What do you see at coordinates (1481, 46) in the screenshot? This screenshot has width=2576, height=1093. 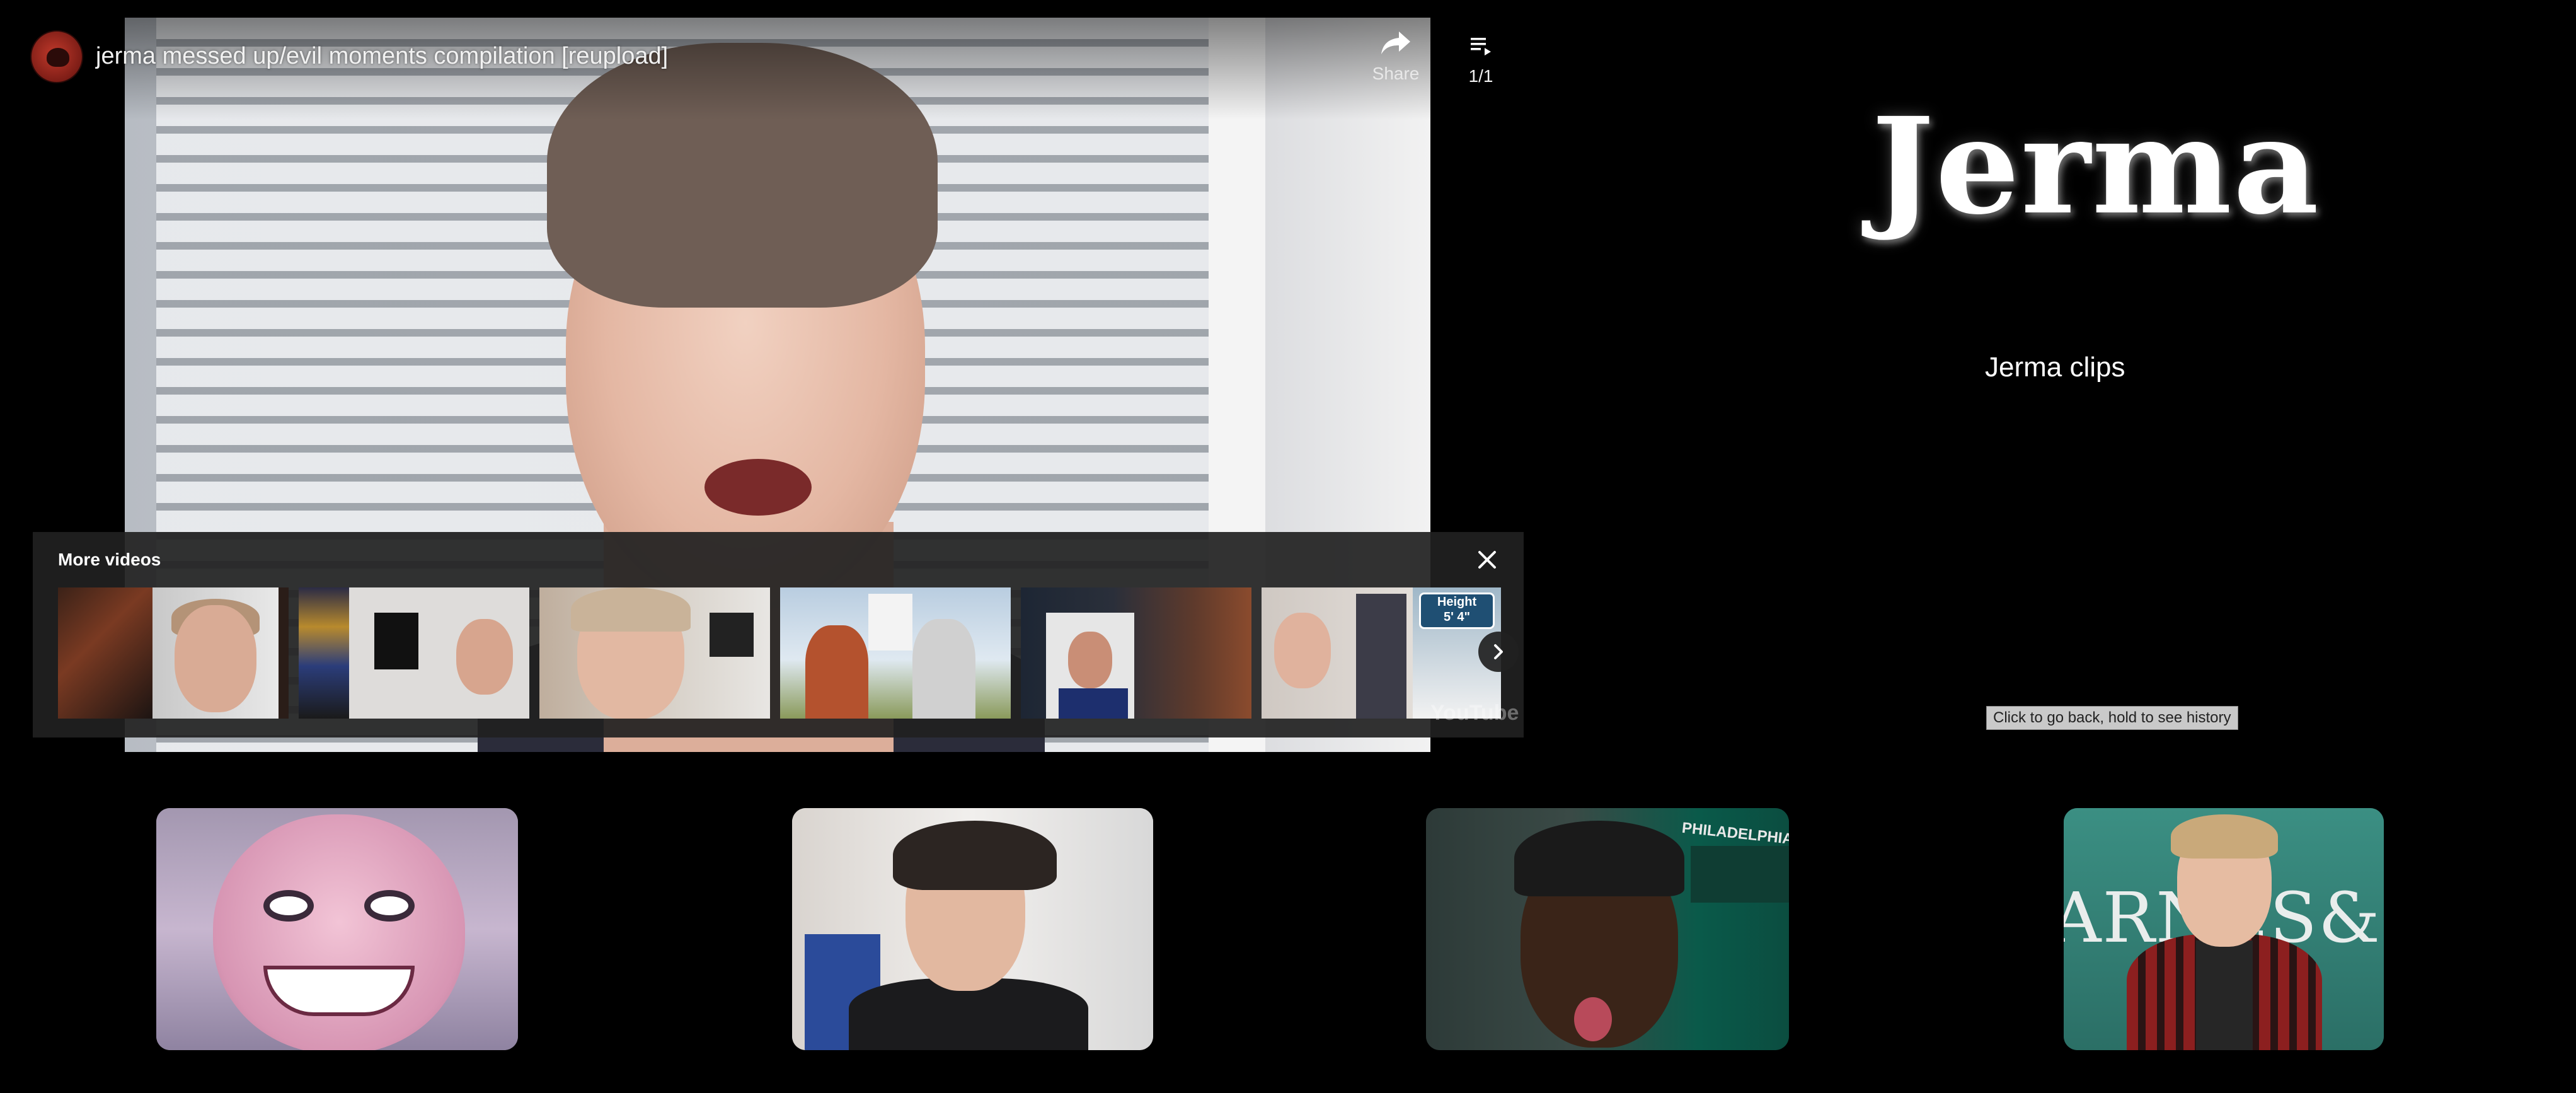 I see `playlist-icon` at bounding box center [1481, 46].